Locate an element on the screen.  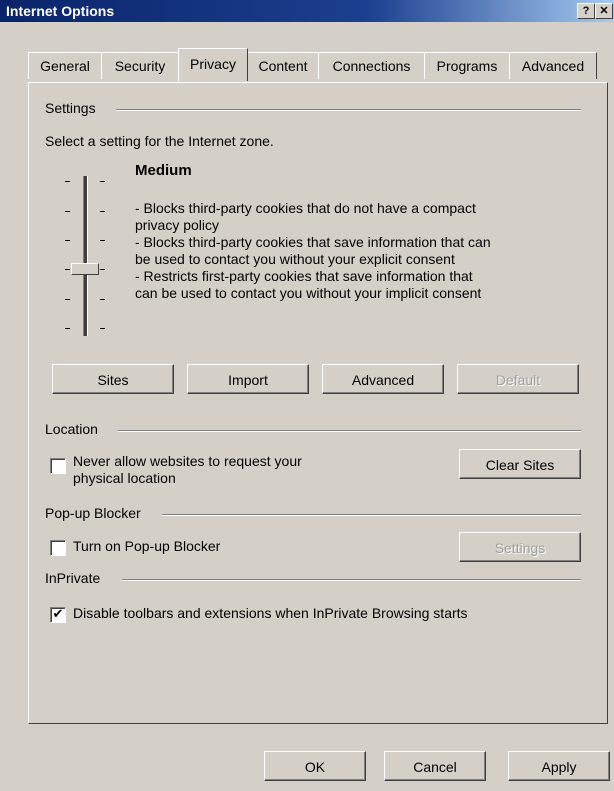
location-checkbox-label: Never allow websites to request your is located at coordinates (187, 461).